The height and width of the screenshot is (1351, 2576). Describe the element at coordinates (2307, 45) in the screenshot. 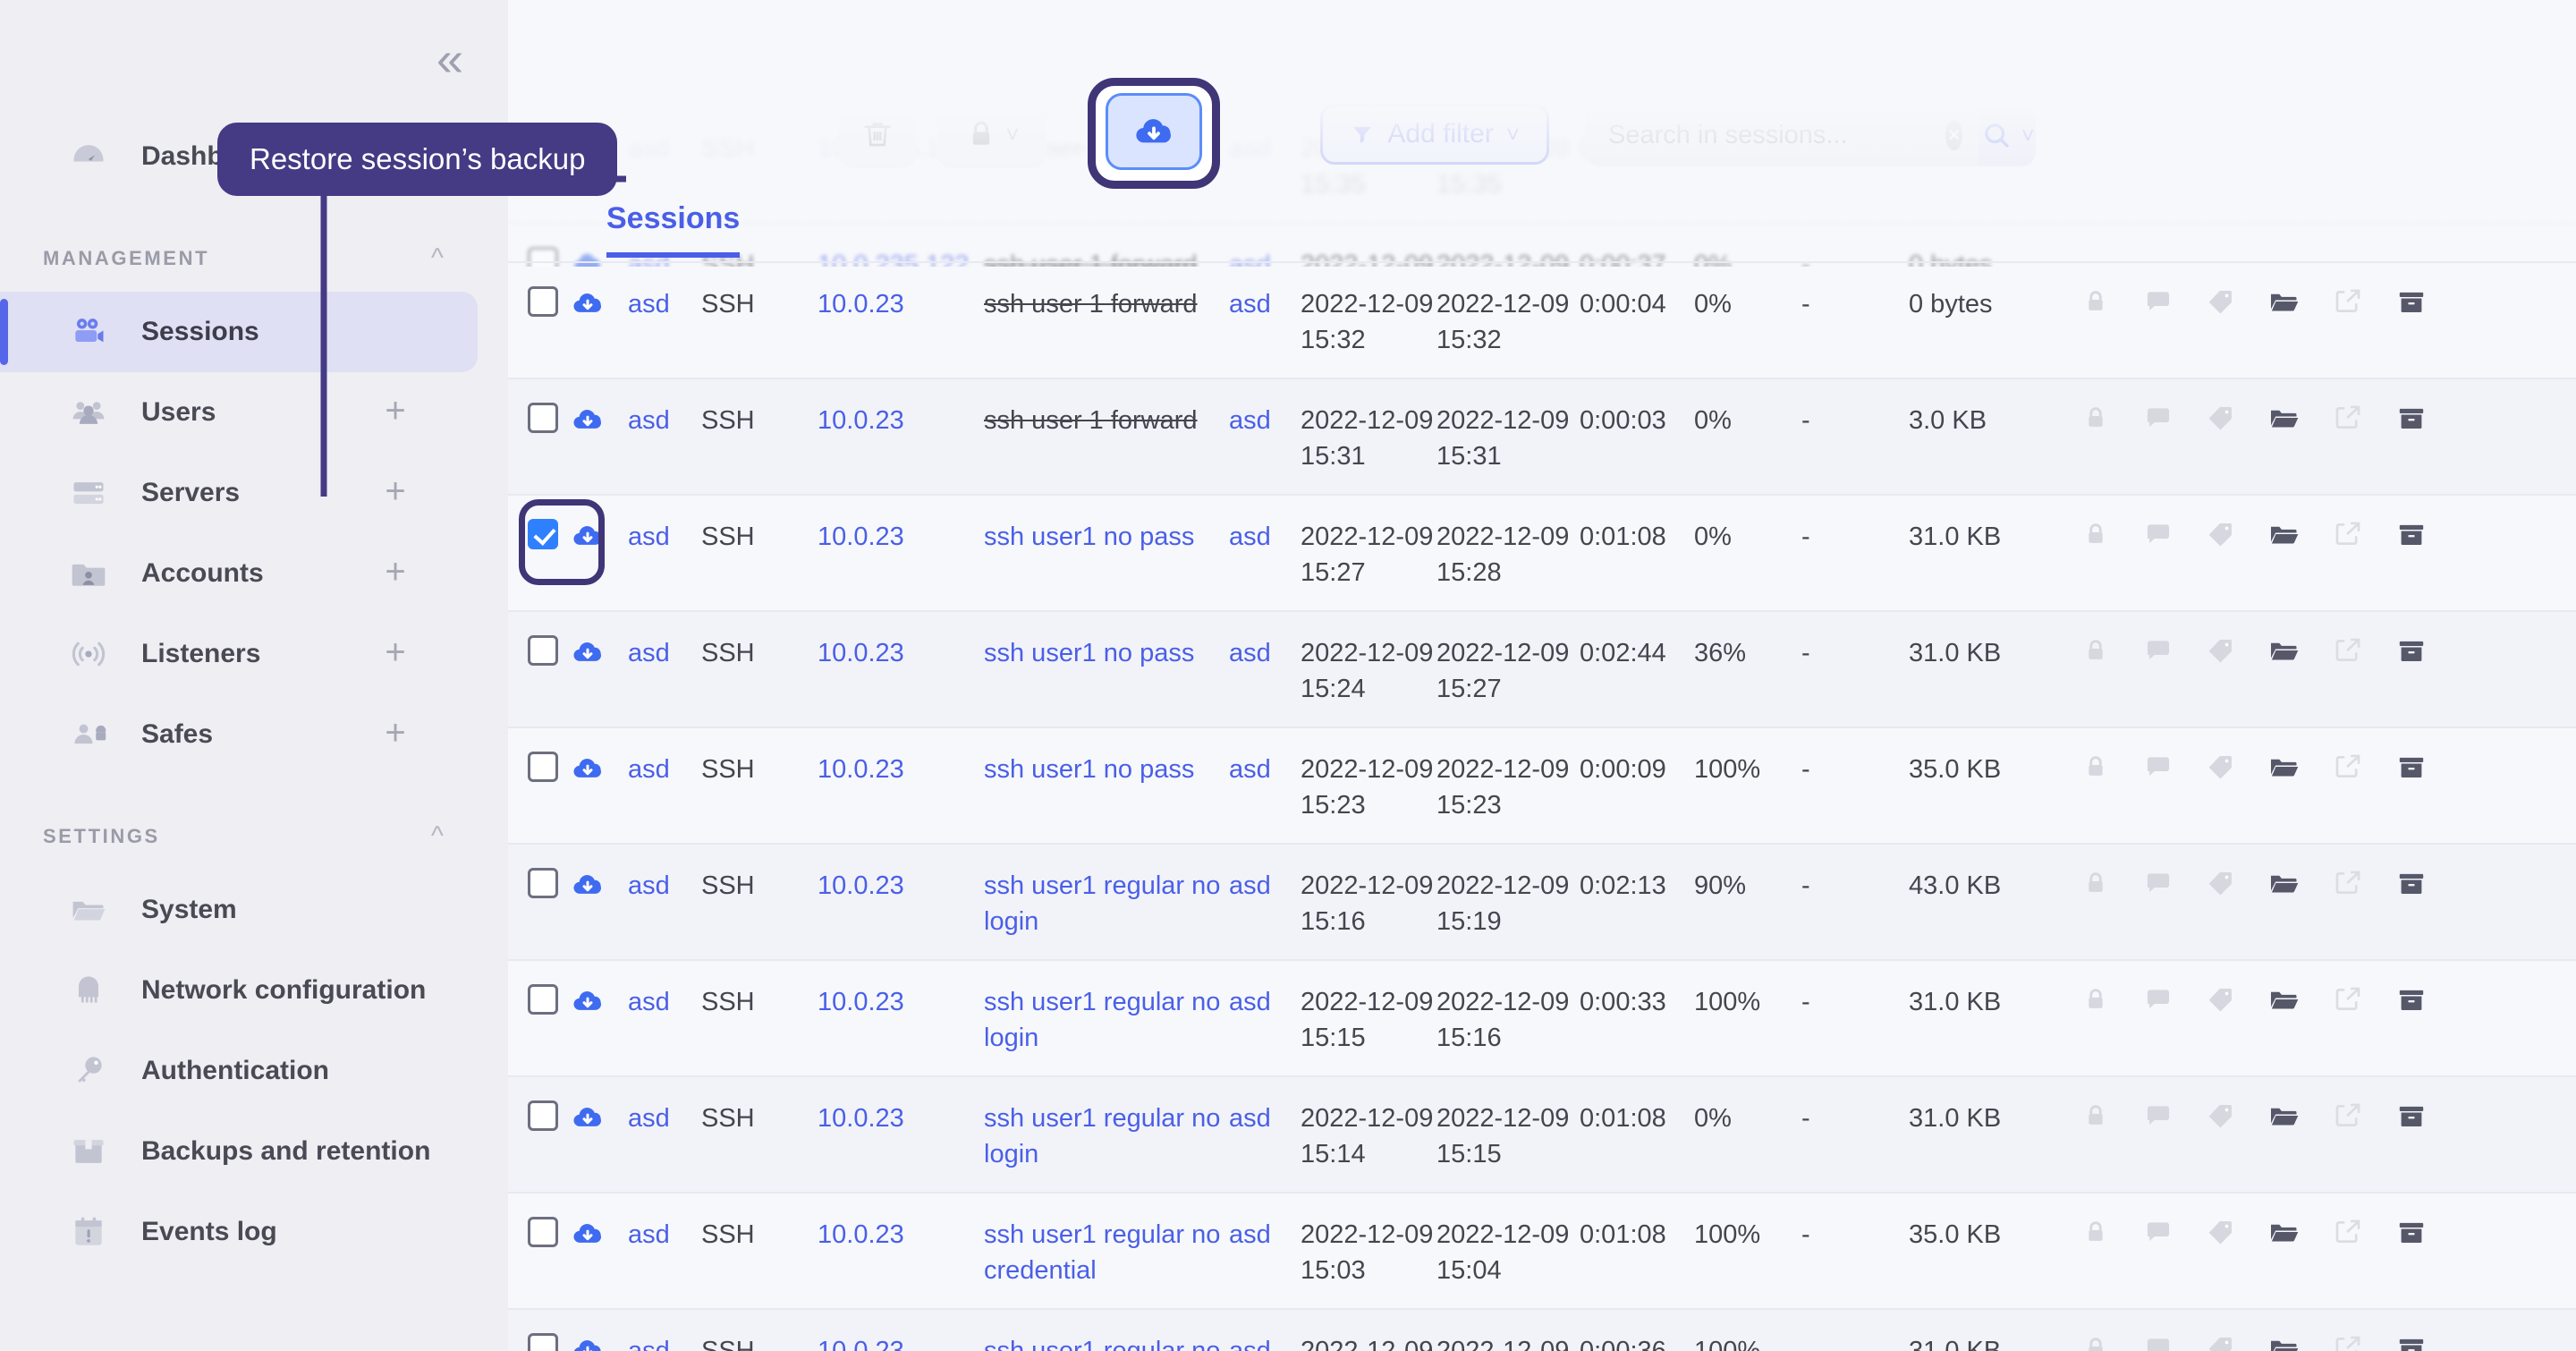

I see `user-menu: admin ˅` at that location.